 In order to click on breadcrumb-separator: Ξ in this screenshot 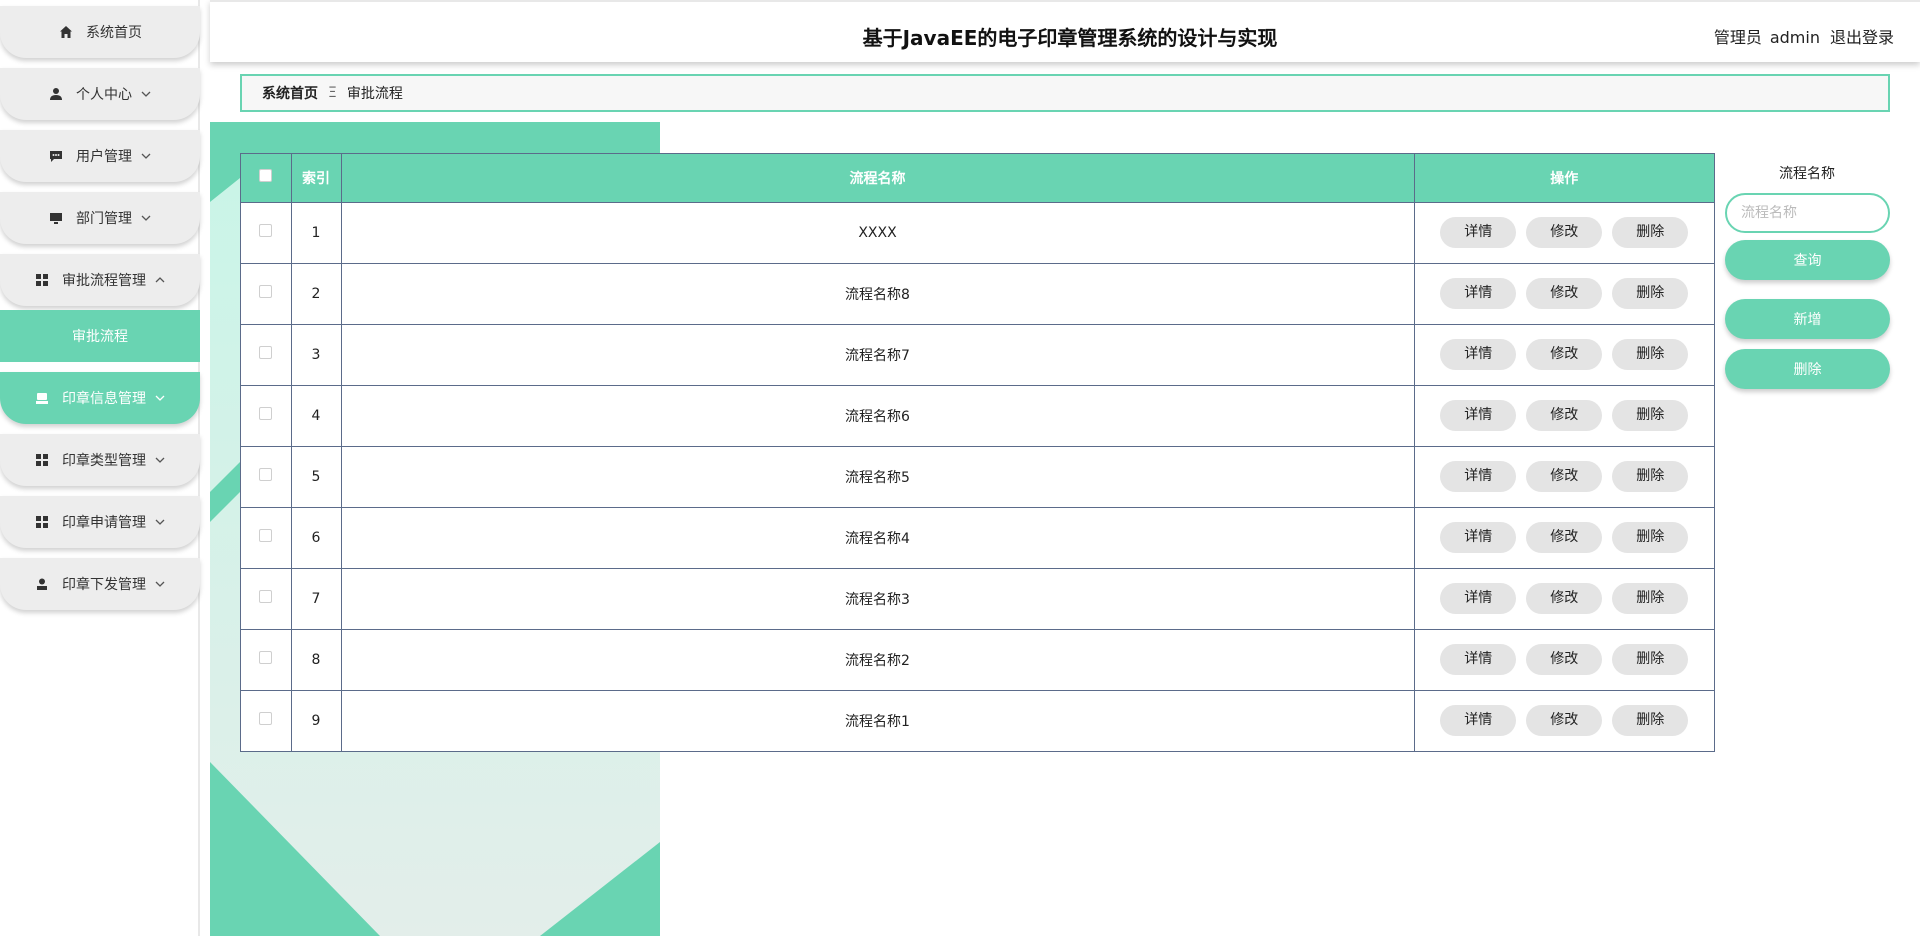, I will do `click(332, 93)`.